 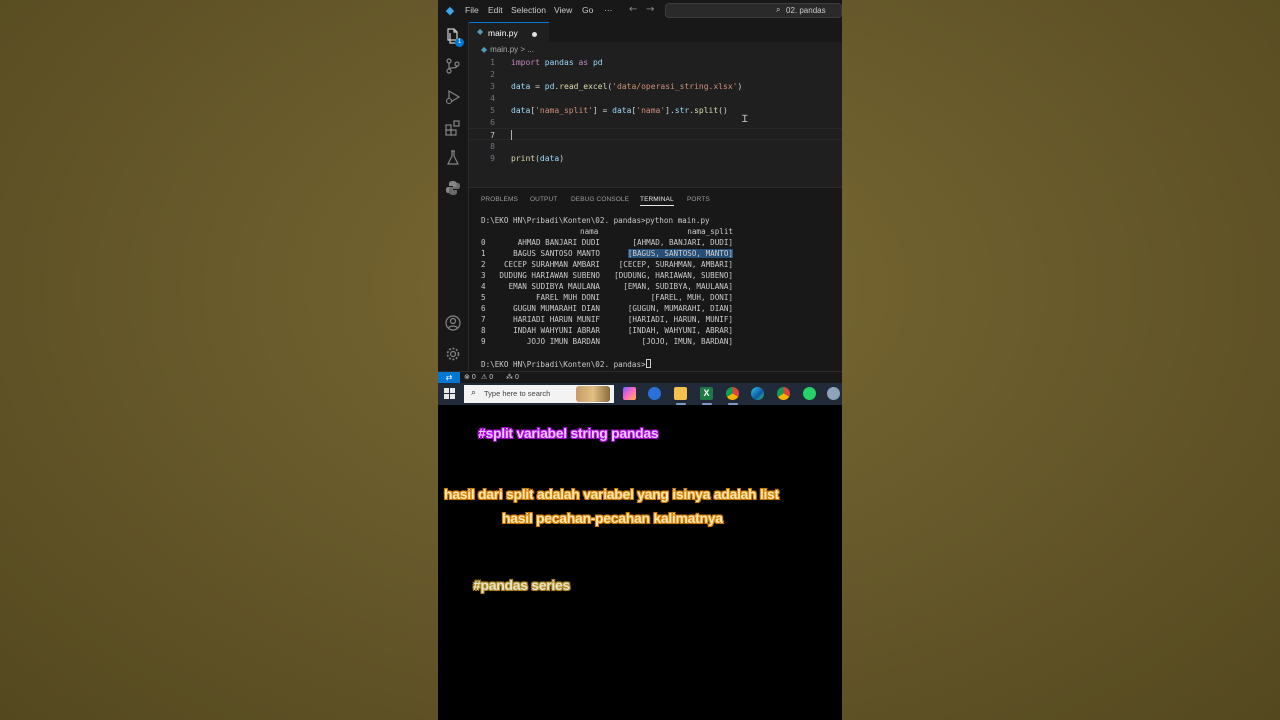 I want to click on command-center: ⌕ 02. pandas, so click(x=753, y=10).